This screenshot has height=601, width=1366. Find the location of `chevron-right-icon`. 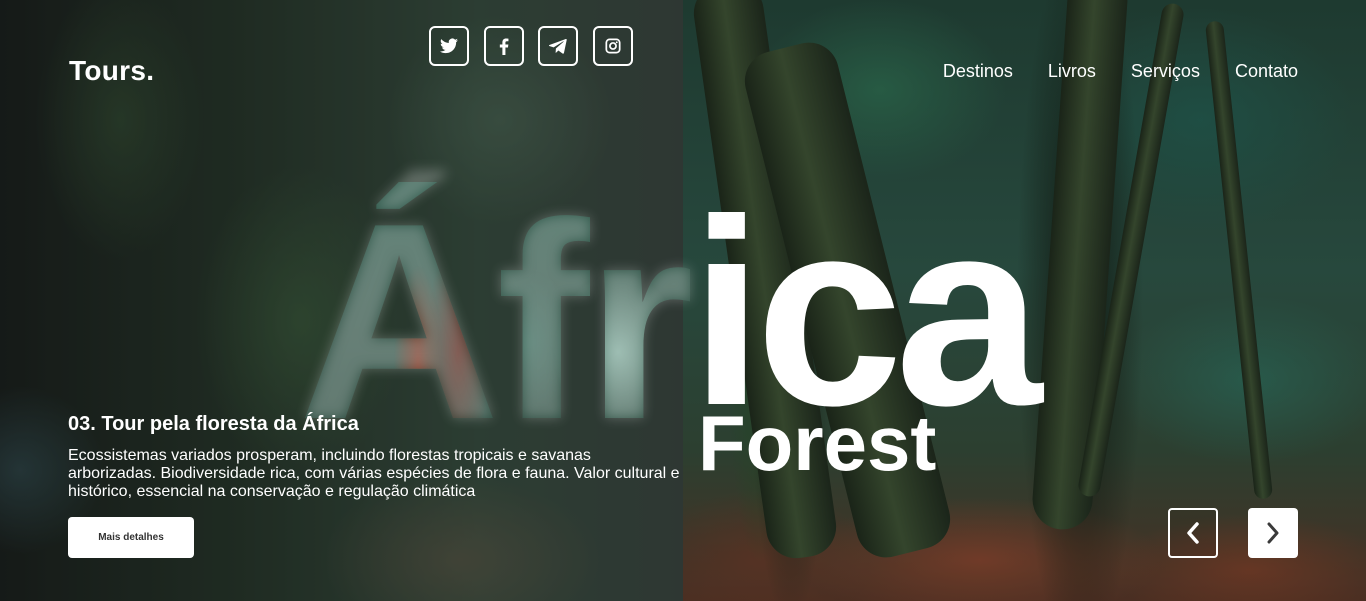

chevron-right-icon is located at coordinates (1273, 533).